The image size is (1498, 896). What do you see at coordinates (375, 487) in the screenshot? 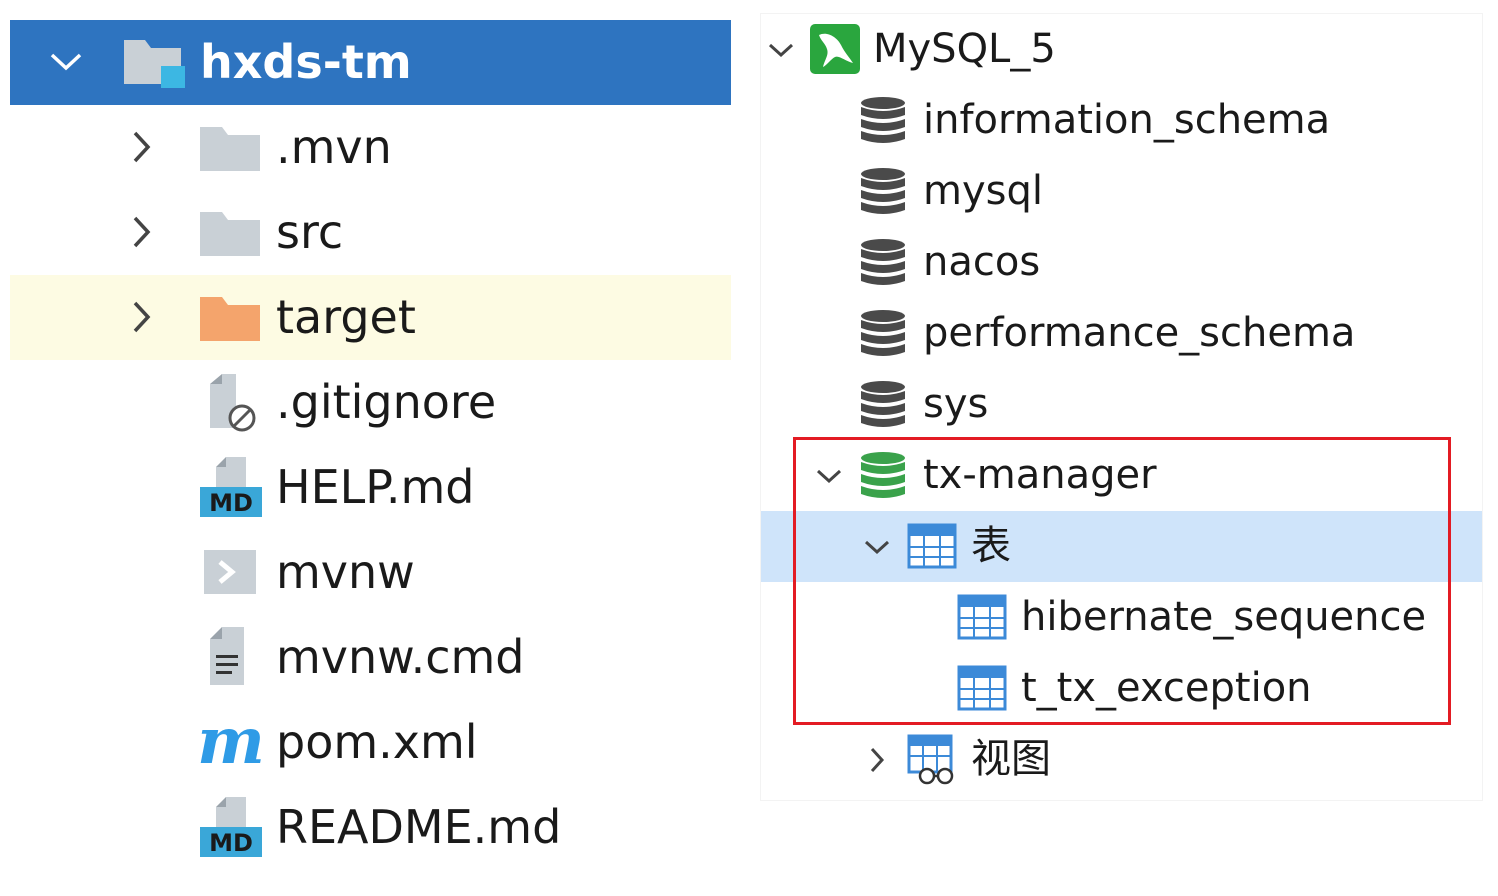
I see `tree-item-label: HELP.md` at bounding box center [375, 487].